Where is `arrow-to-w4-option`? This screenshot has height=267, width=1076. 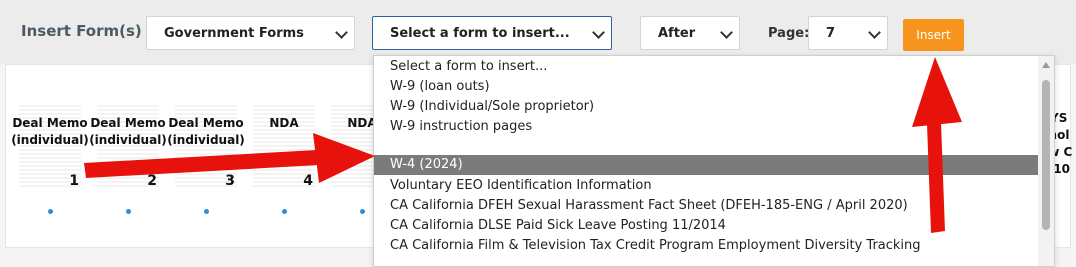 arrow-to-w4-option is located at coordinates (229, 158).